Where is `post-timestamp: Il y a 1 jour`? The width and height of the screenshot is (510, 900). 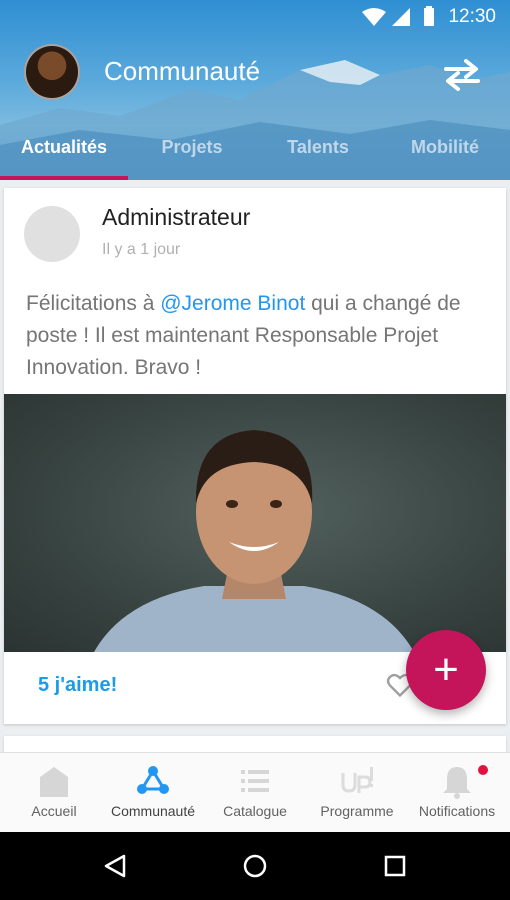
post-timestamp: Il y a 1 jour is located at coordinates (141, 249).